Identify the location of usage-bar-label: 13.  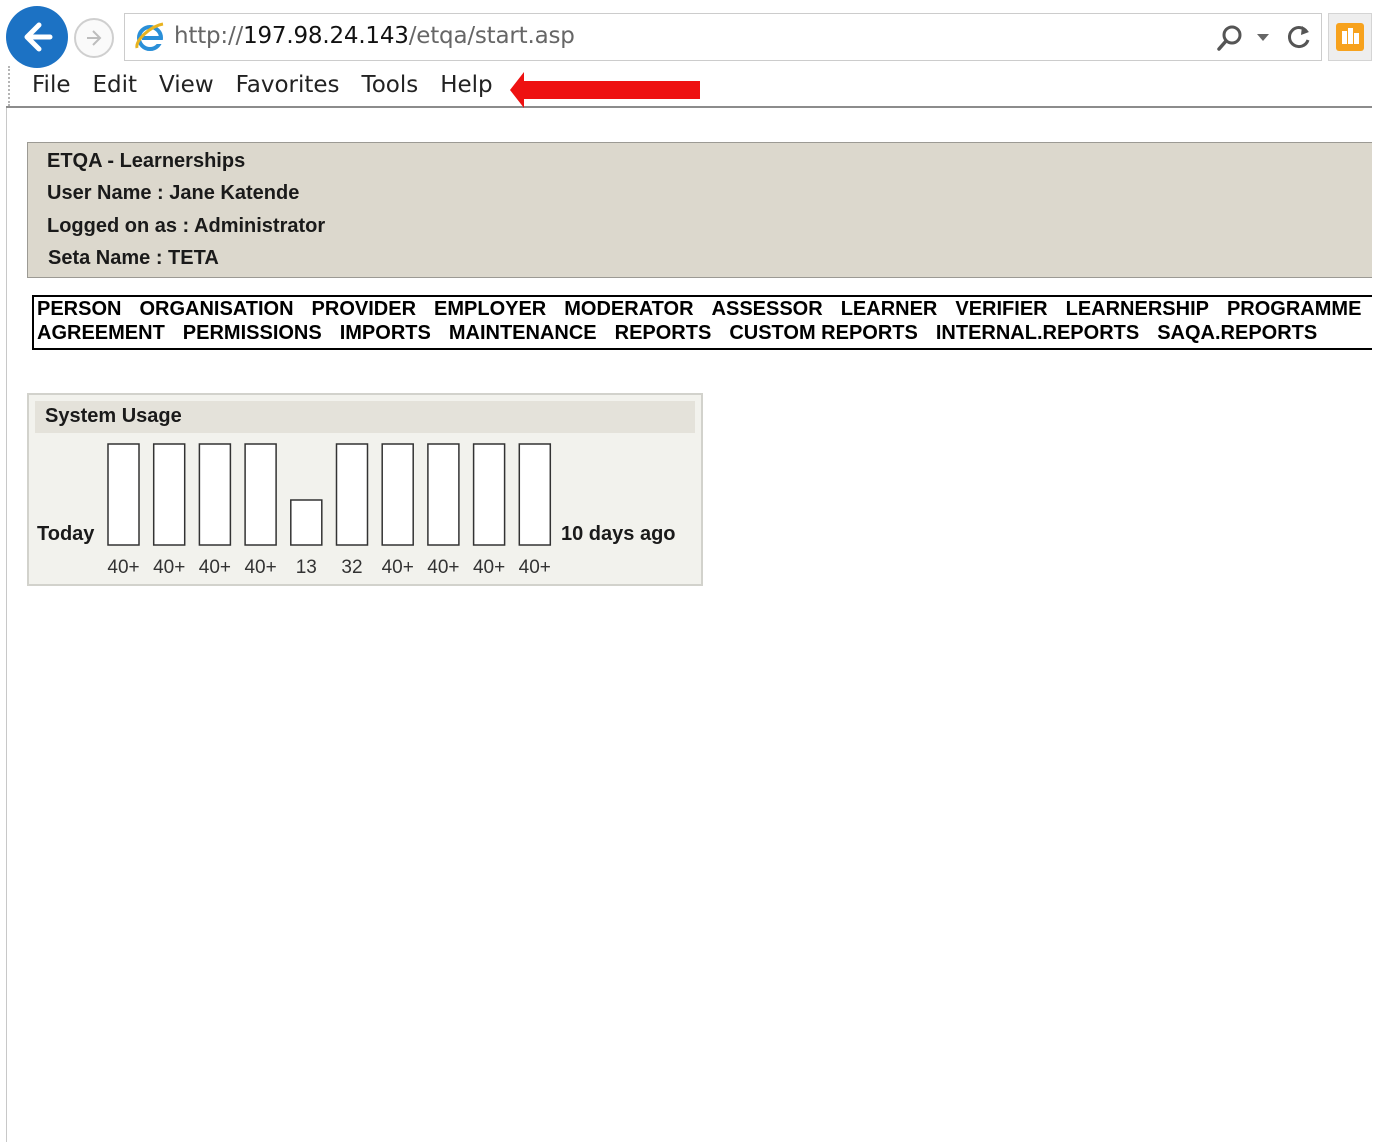
(306, 567).